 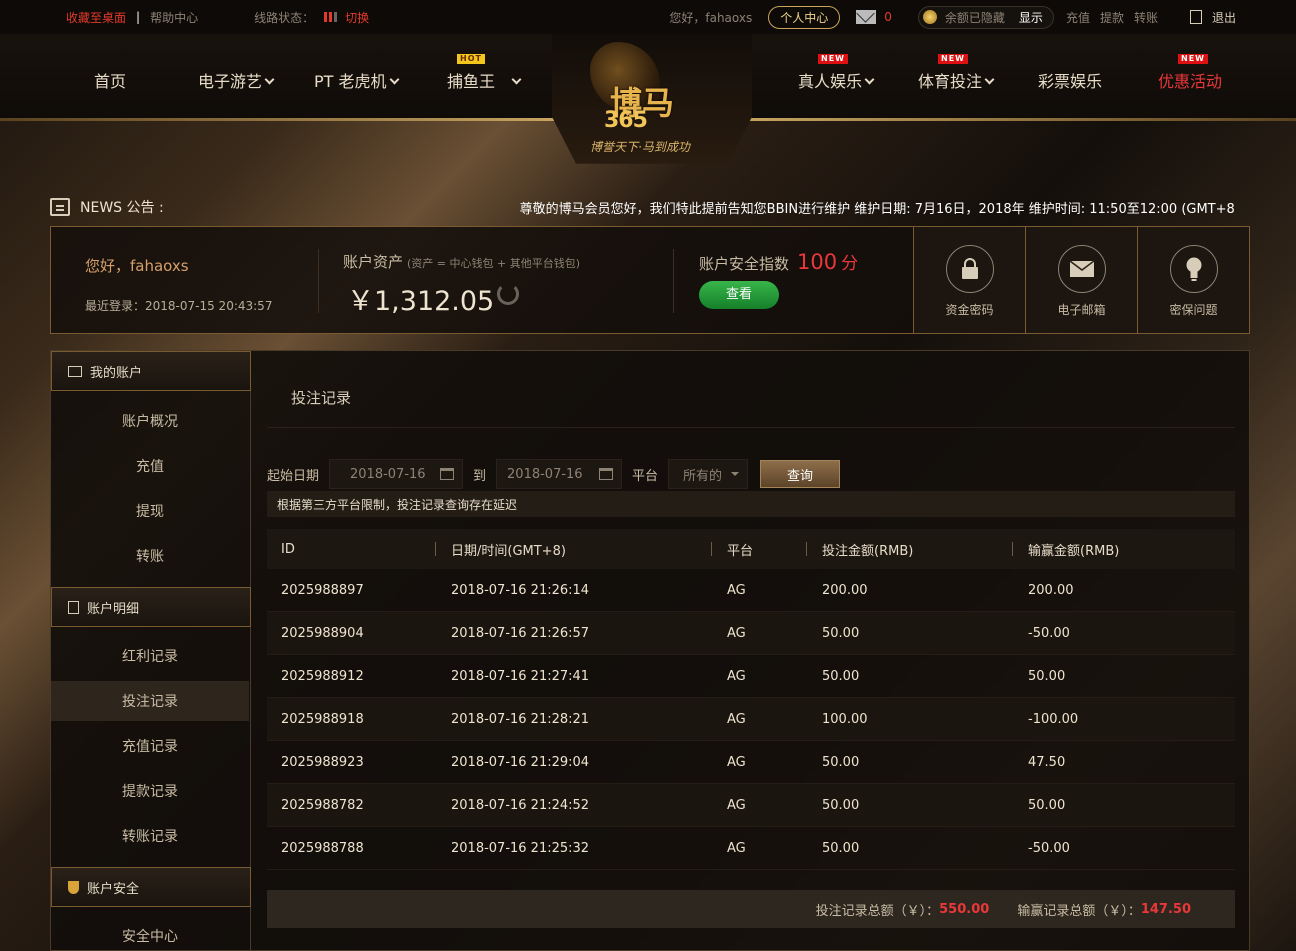 I want to click on help-link: 帮助中心, so click(x=174, y=17).